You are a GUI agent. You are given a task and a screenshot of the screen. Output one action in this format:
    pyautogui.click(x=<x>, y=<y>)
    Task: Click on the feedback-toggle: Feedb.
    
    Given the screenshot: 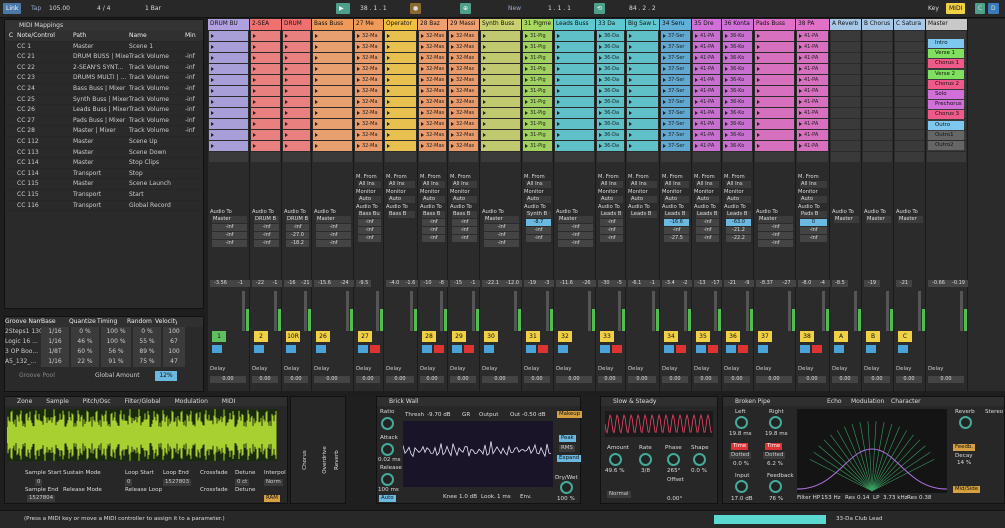 What is the action you would take?
    pyautogui.click(x=964, y=447)
    